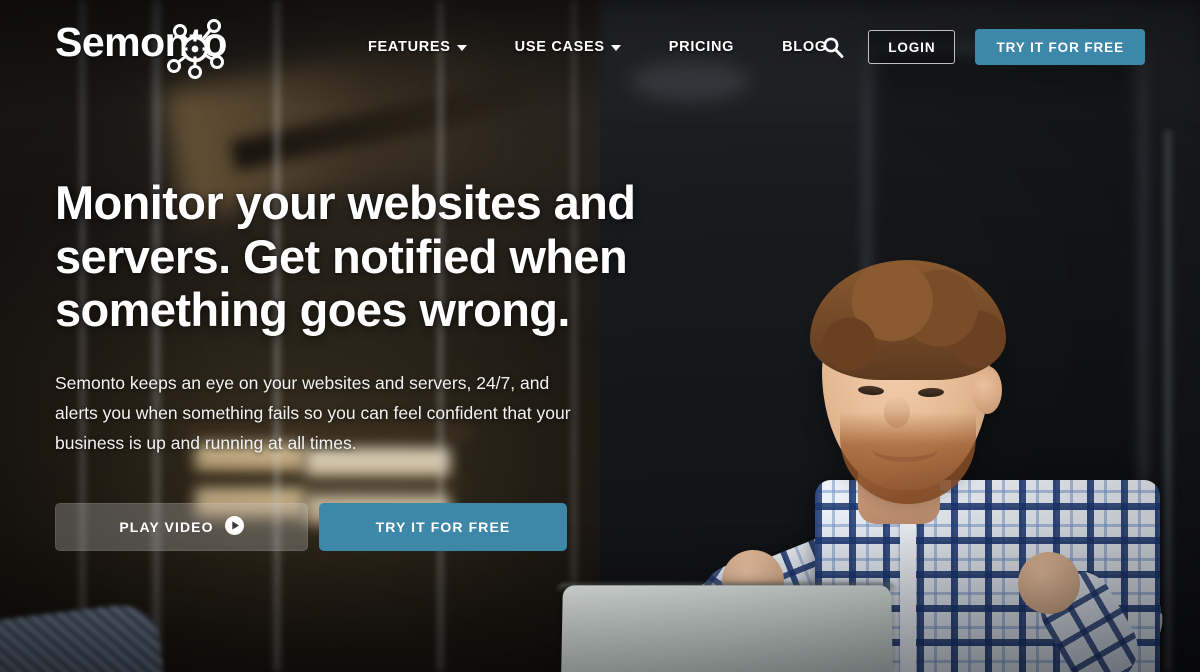 This screenshot has width=1200, height=672. I want to click on nav-item-features: FEATURES, so click(417, 47).